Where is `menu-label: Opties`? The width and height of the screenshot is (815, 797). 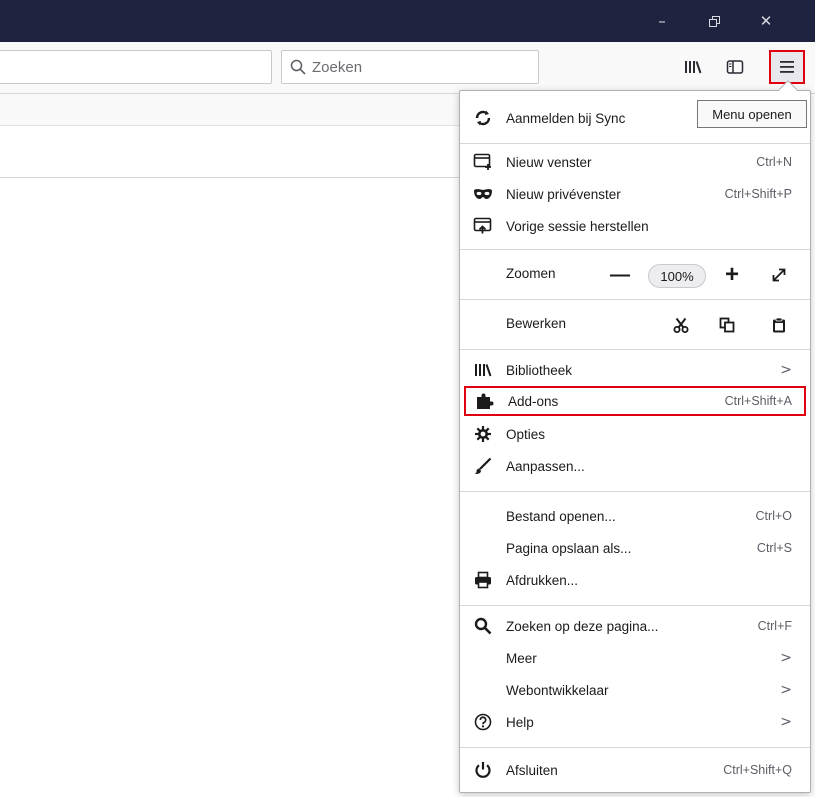
menu-label: Opties is located at coordinates (526, 434).